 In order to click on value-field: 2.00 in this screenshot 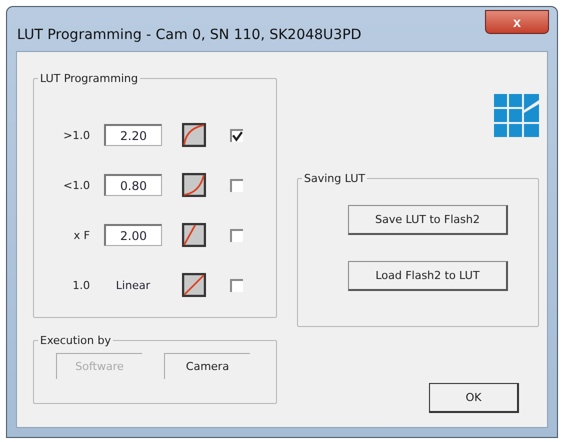, I will do `click(133, 235)`.